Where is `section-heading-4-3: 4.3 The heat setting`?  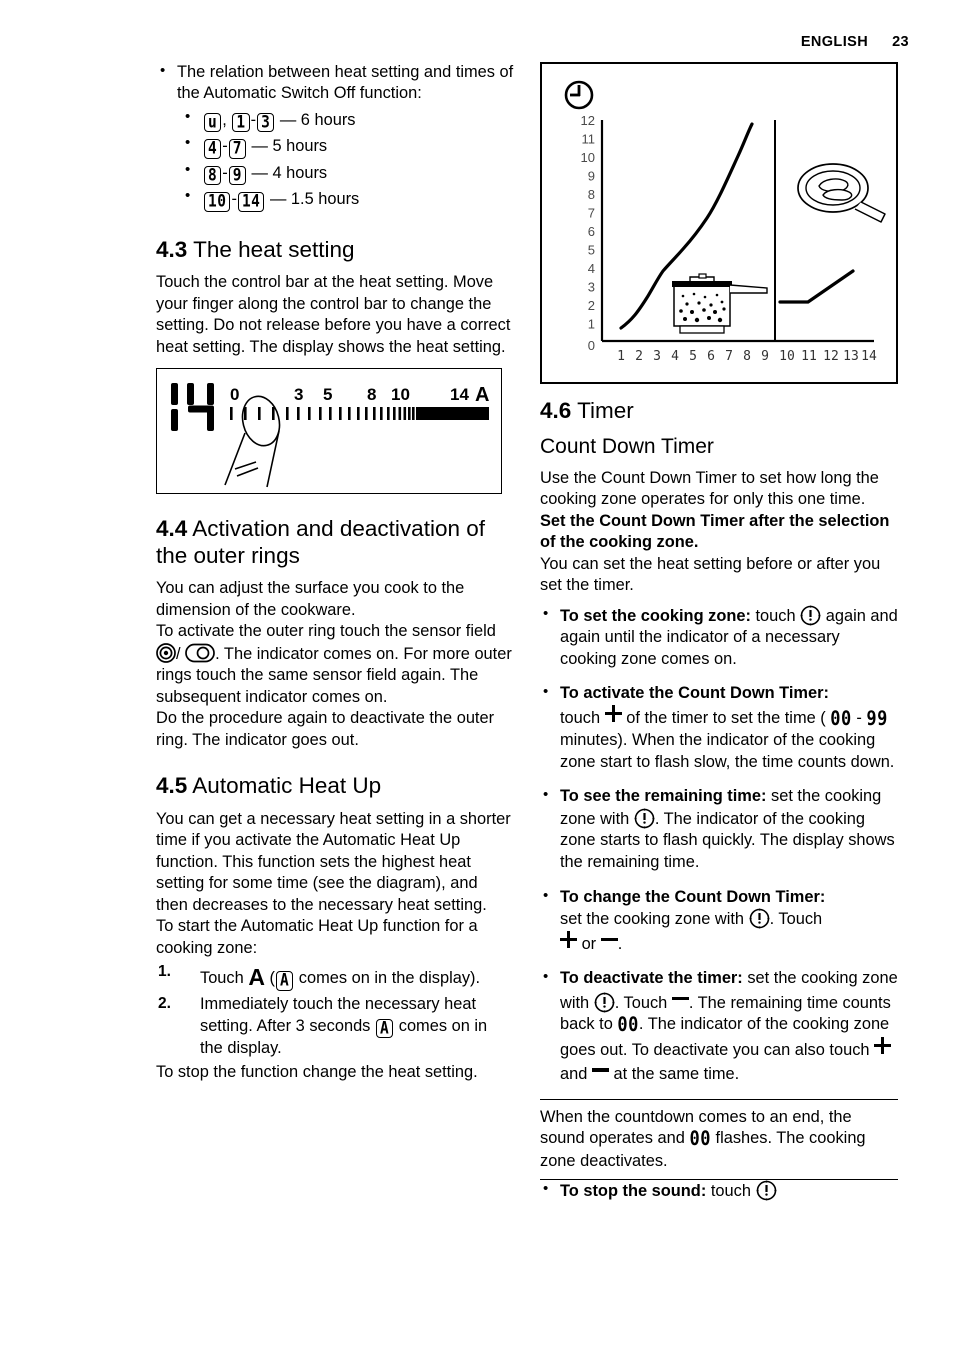 section-heading-4-3: 4.3 The heat setting is located at coordinates (335, 250).